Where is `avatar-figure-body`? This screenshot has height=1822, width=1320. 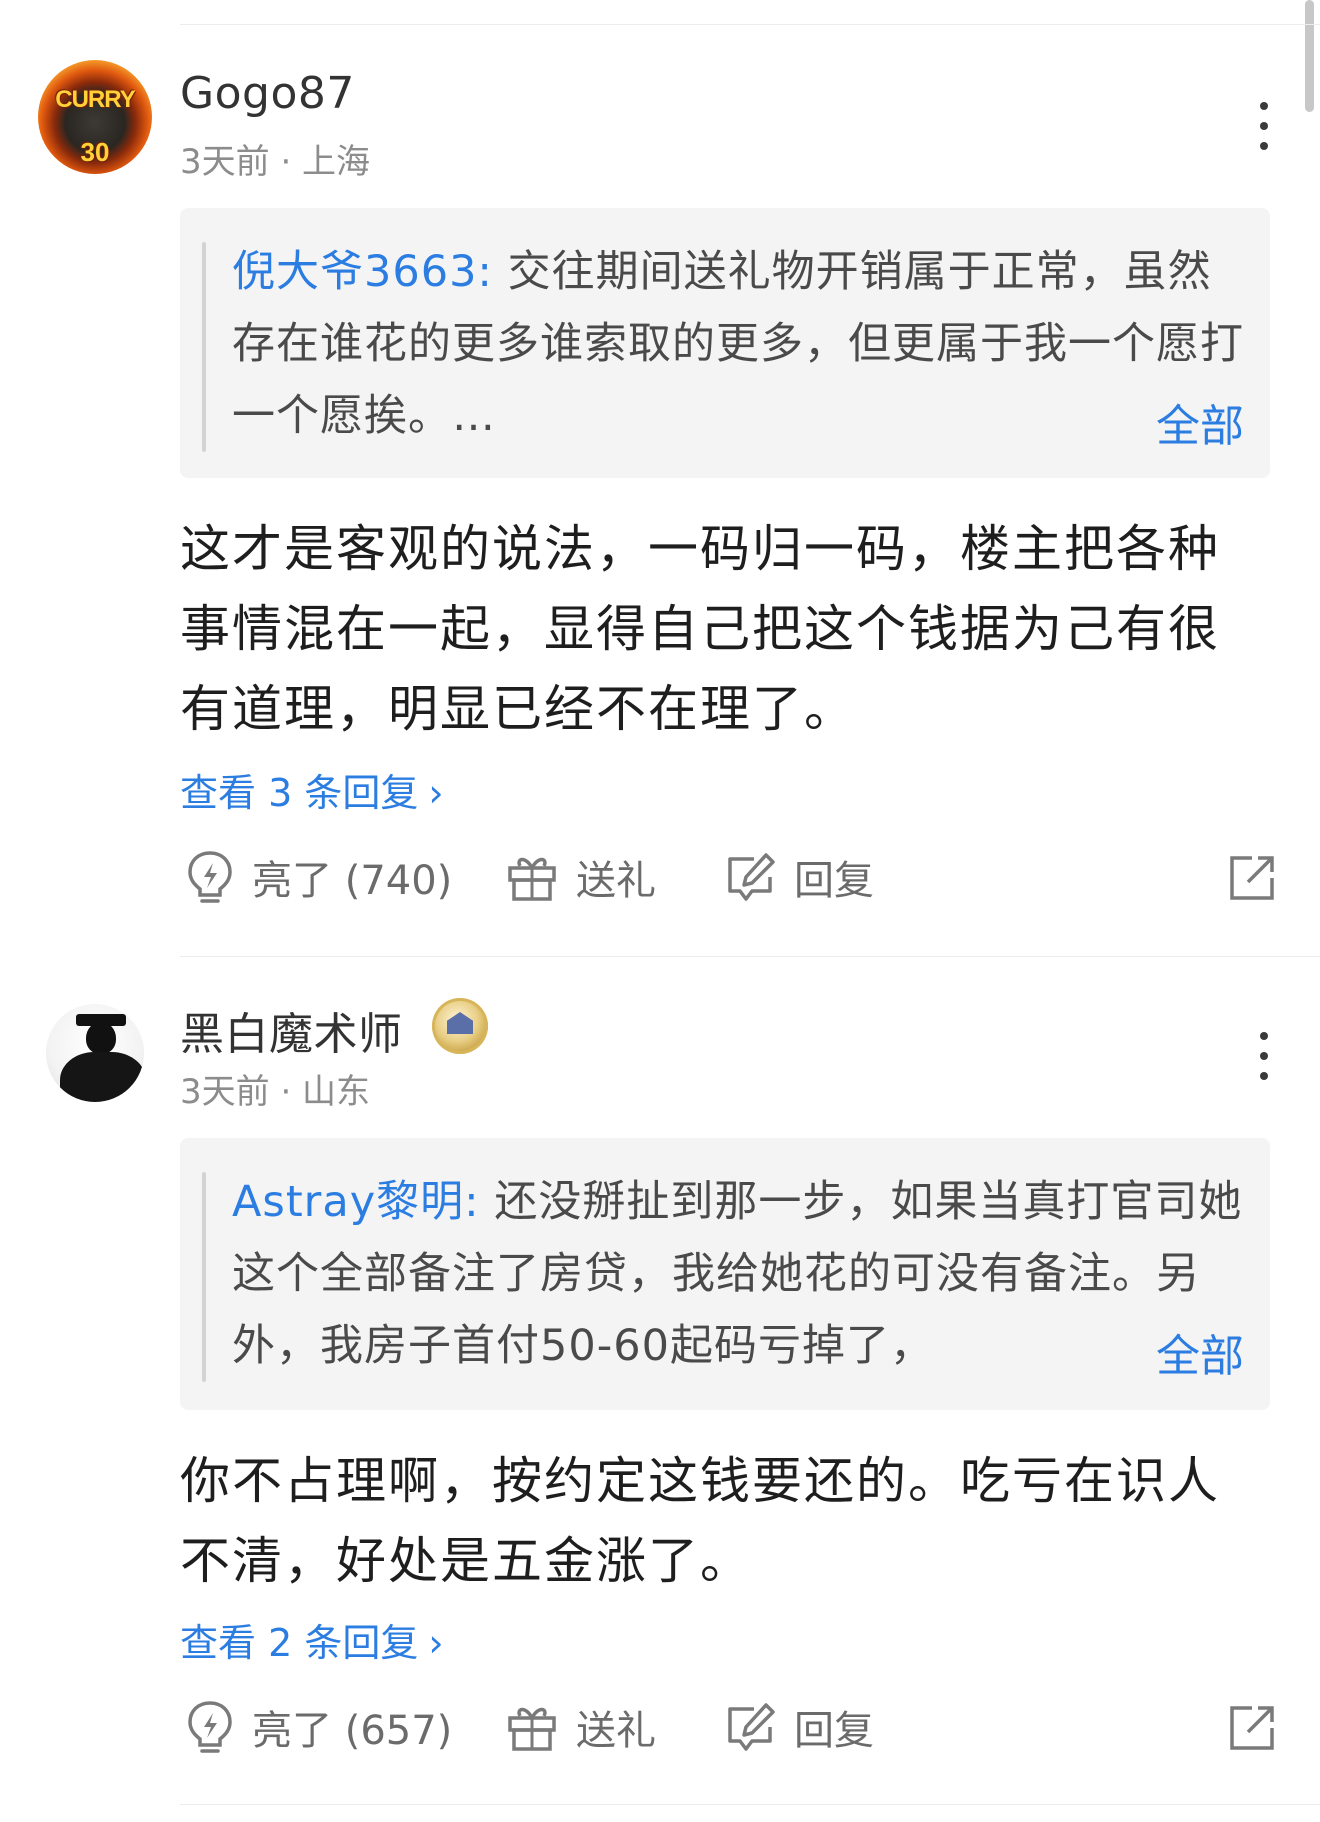 avatar-figure-body is located at coordinates (102, 1077).